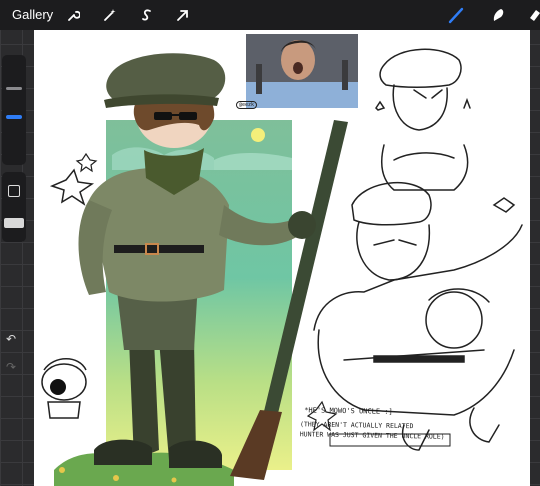 Image resolution: width=540 pixels, height=486 pixels. Describe the element at coordinates (498, 15) in the screenshot. I see `smudge-icon` at that location.